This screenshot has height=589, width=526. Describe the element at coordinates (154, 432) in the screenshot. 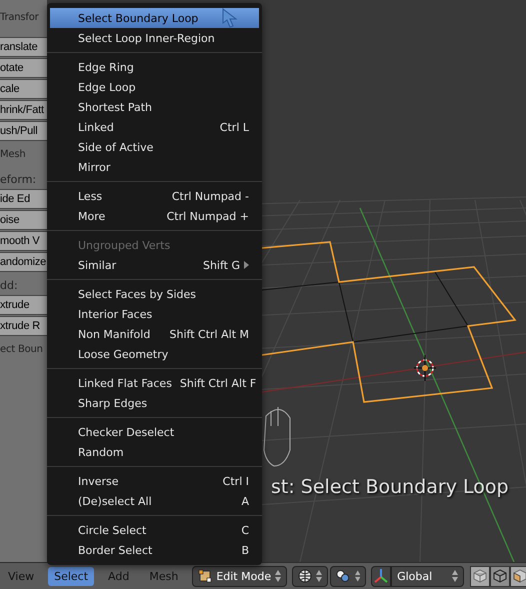

I see `menu-item: Checker Deselect` at that location.